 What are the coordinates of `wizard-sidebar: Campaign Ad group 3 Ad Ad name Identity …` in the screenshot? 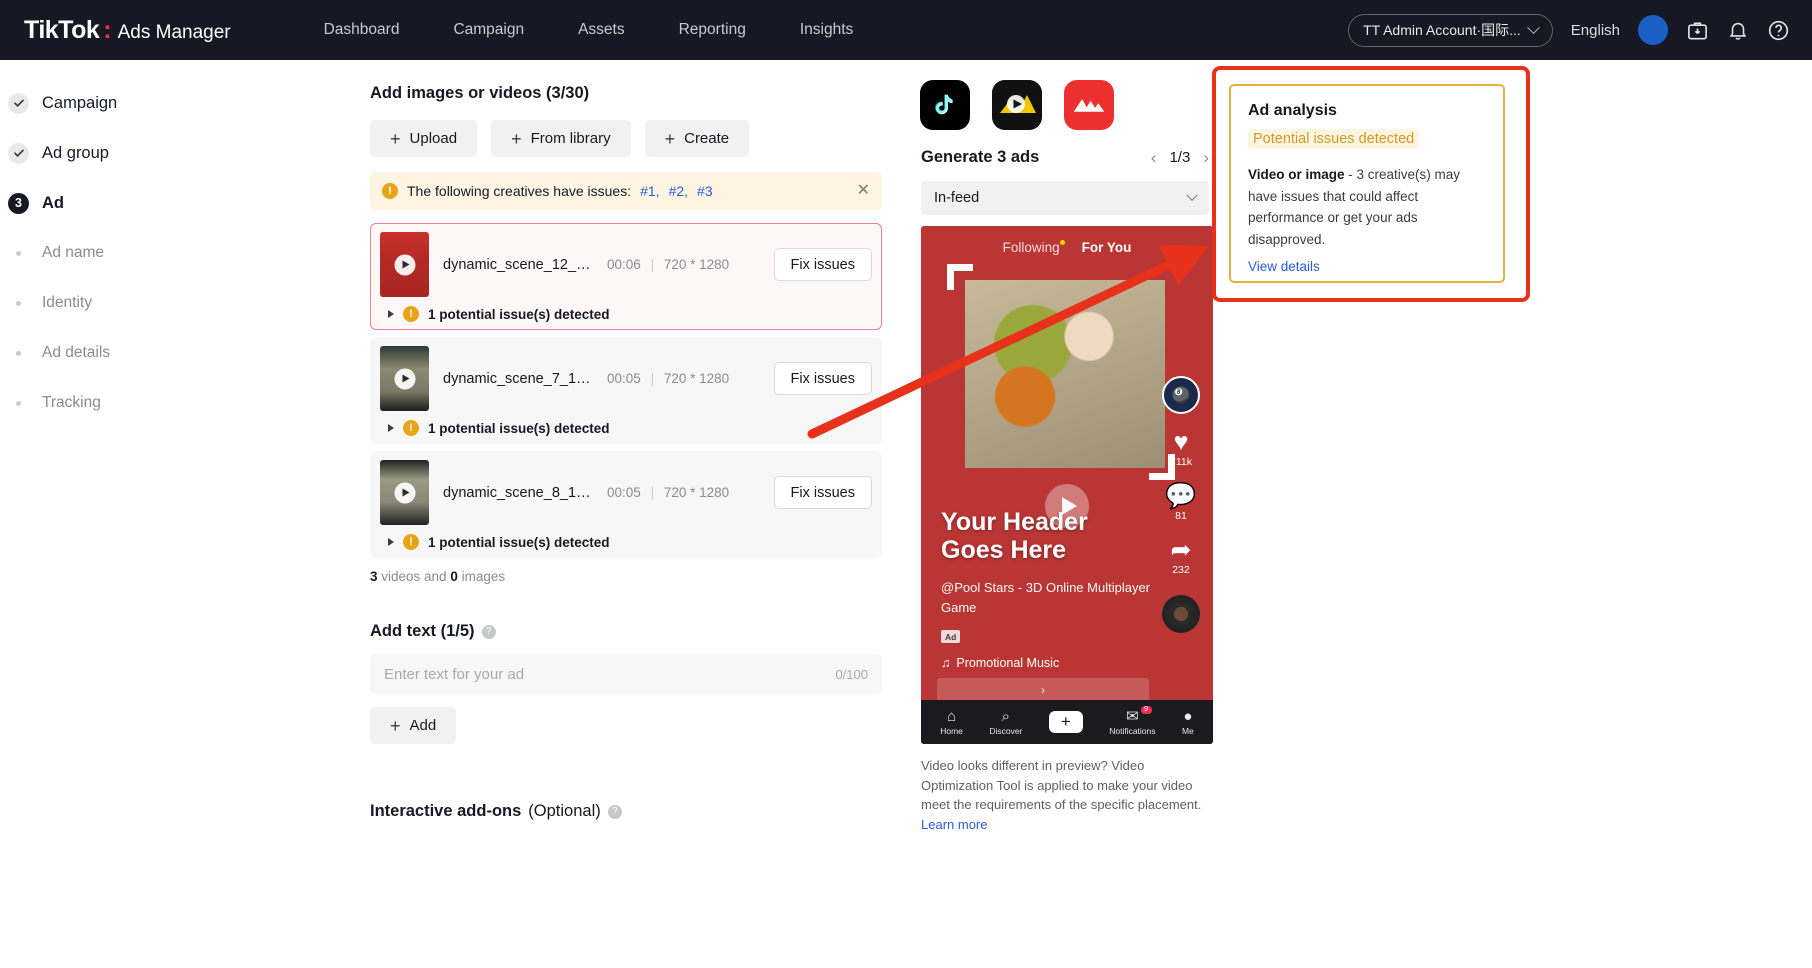 It's located at (112, 514).